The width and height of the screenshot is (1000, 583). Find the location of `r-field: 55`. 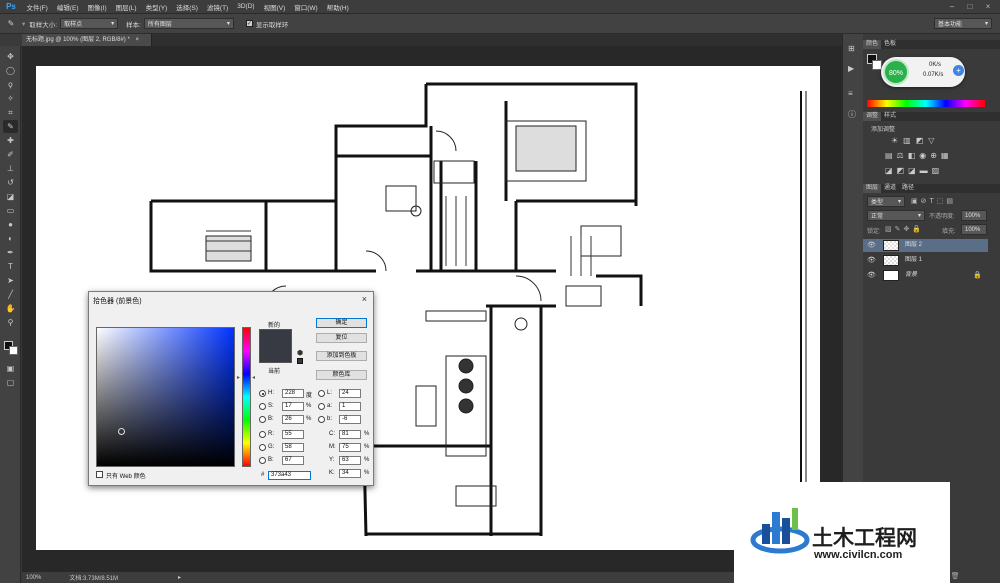

r-field: 55 is located at coordinates (293, 434).